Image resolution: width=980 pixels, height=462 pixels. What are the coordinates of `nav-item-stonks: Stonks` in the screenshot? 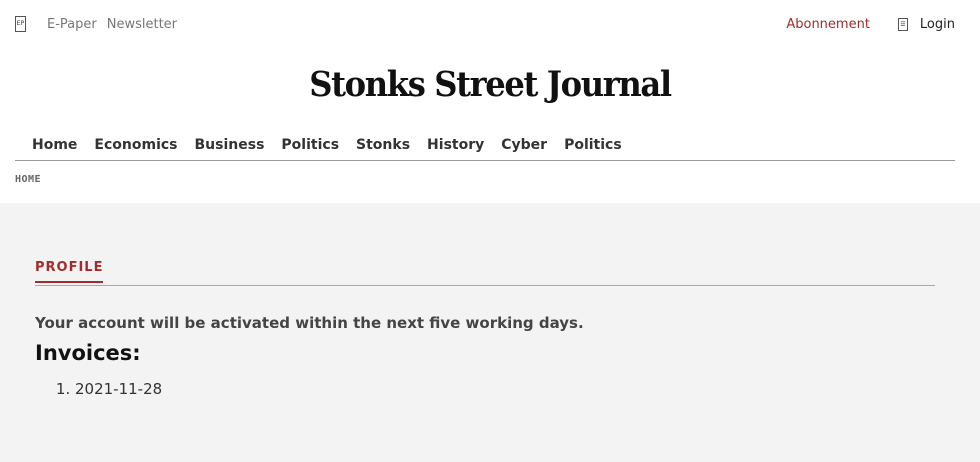 It's located at (383, 145).